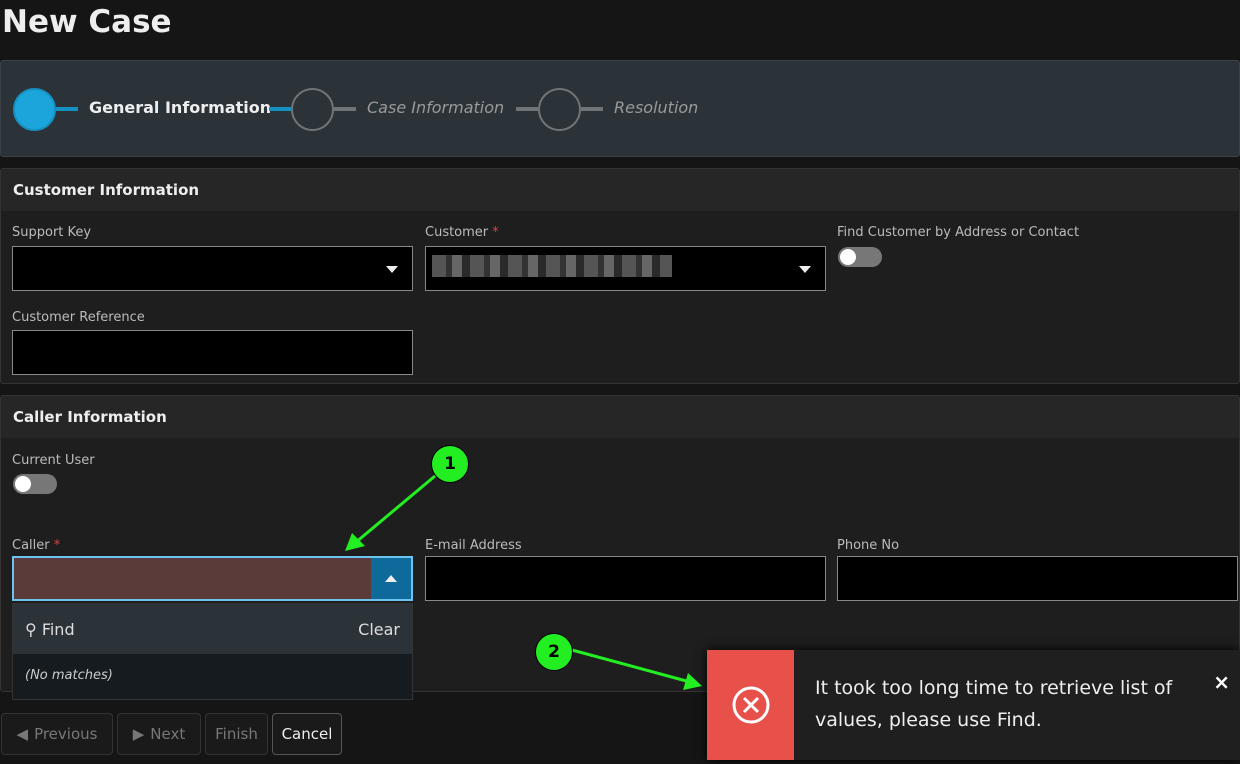  Describe the element at coordinates (523, 582) in the screenshot. I see `annotation-arrows` at that location.